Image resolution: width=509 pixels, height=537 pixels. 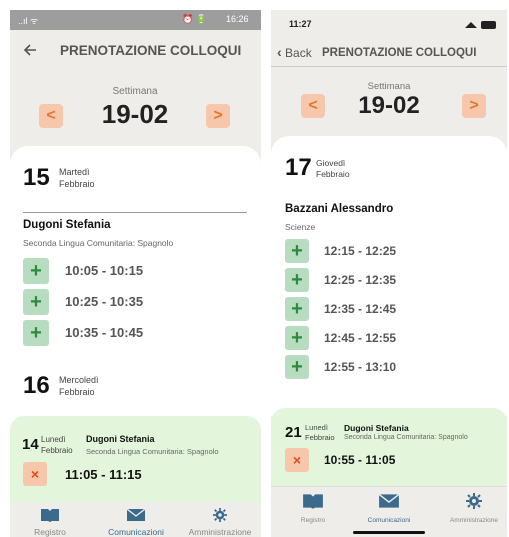 I want to click on booked-day-number: 14, so click(x=30, y=444).